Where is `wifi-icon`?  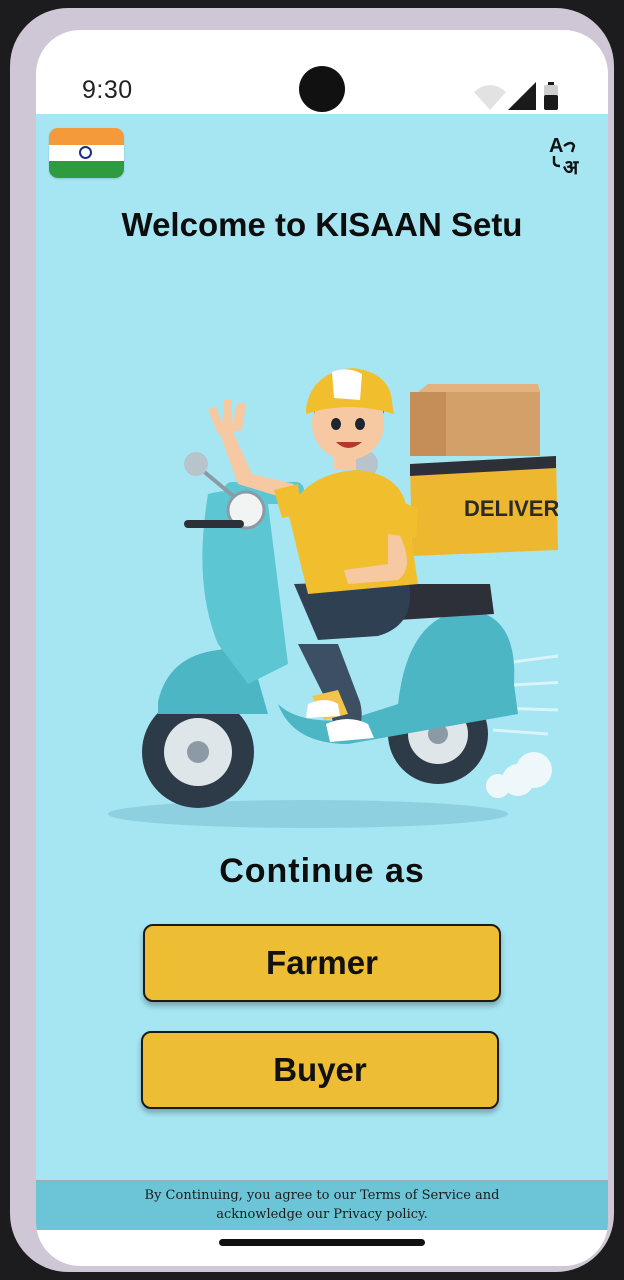
wifi-icon is located at coordinates (490, 97).